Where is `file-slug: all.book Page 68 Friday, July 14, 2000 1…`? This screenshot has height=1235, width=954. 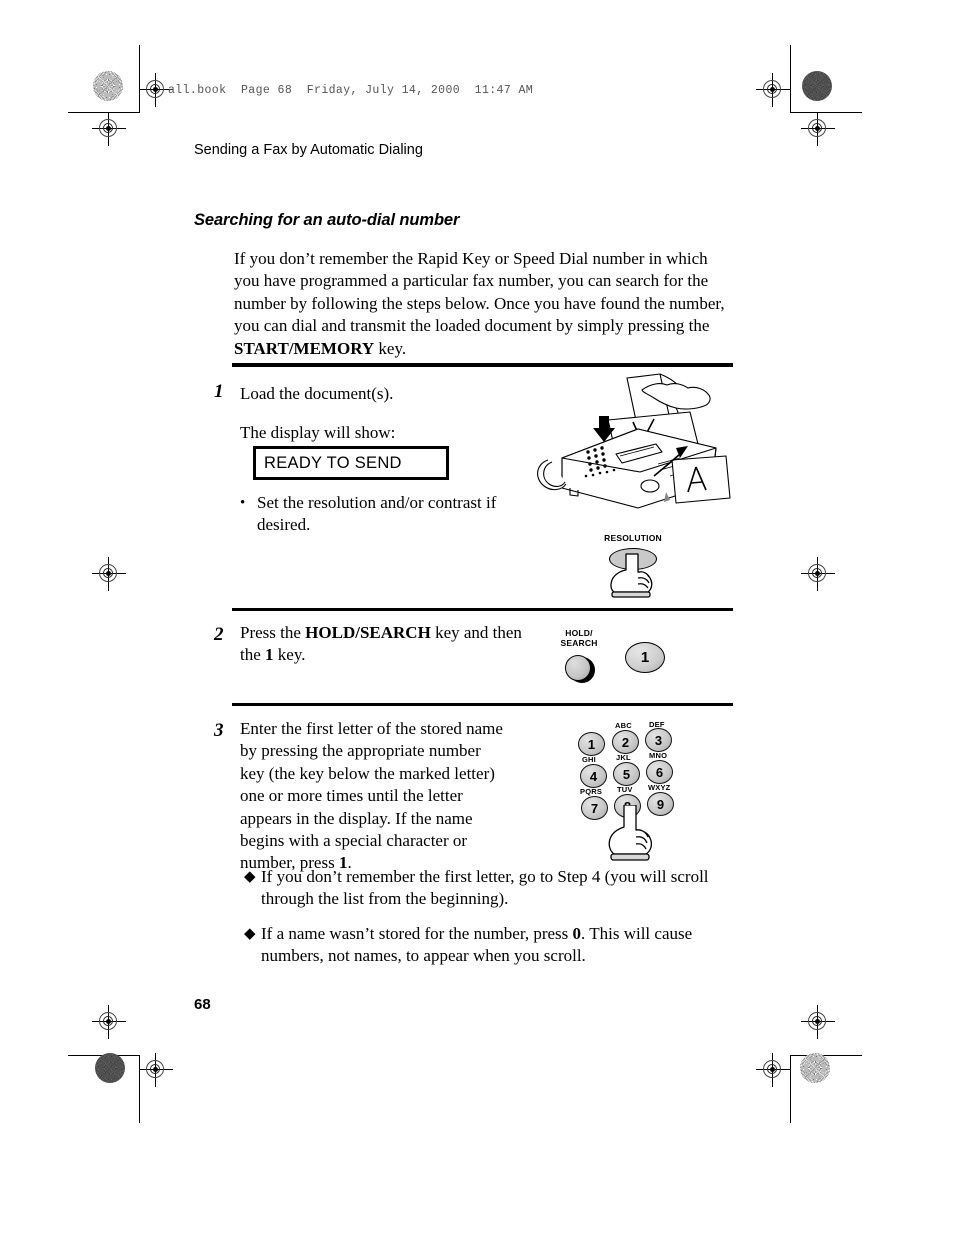
file-slug: all.book Page 68 Friday, July 14, 2000 1… is located at coordinates (351, 90).